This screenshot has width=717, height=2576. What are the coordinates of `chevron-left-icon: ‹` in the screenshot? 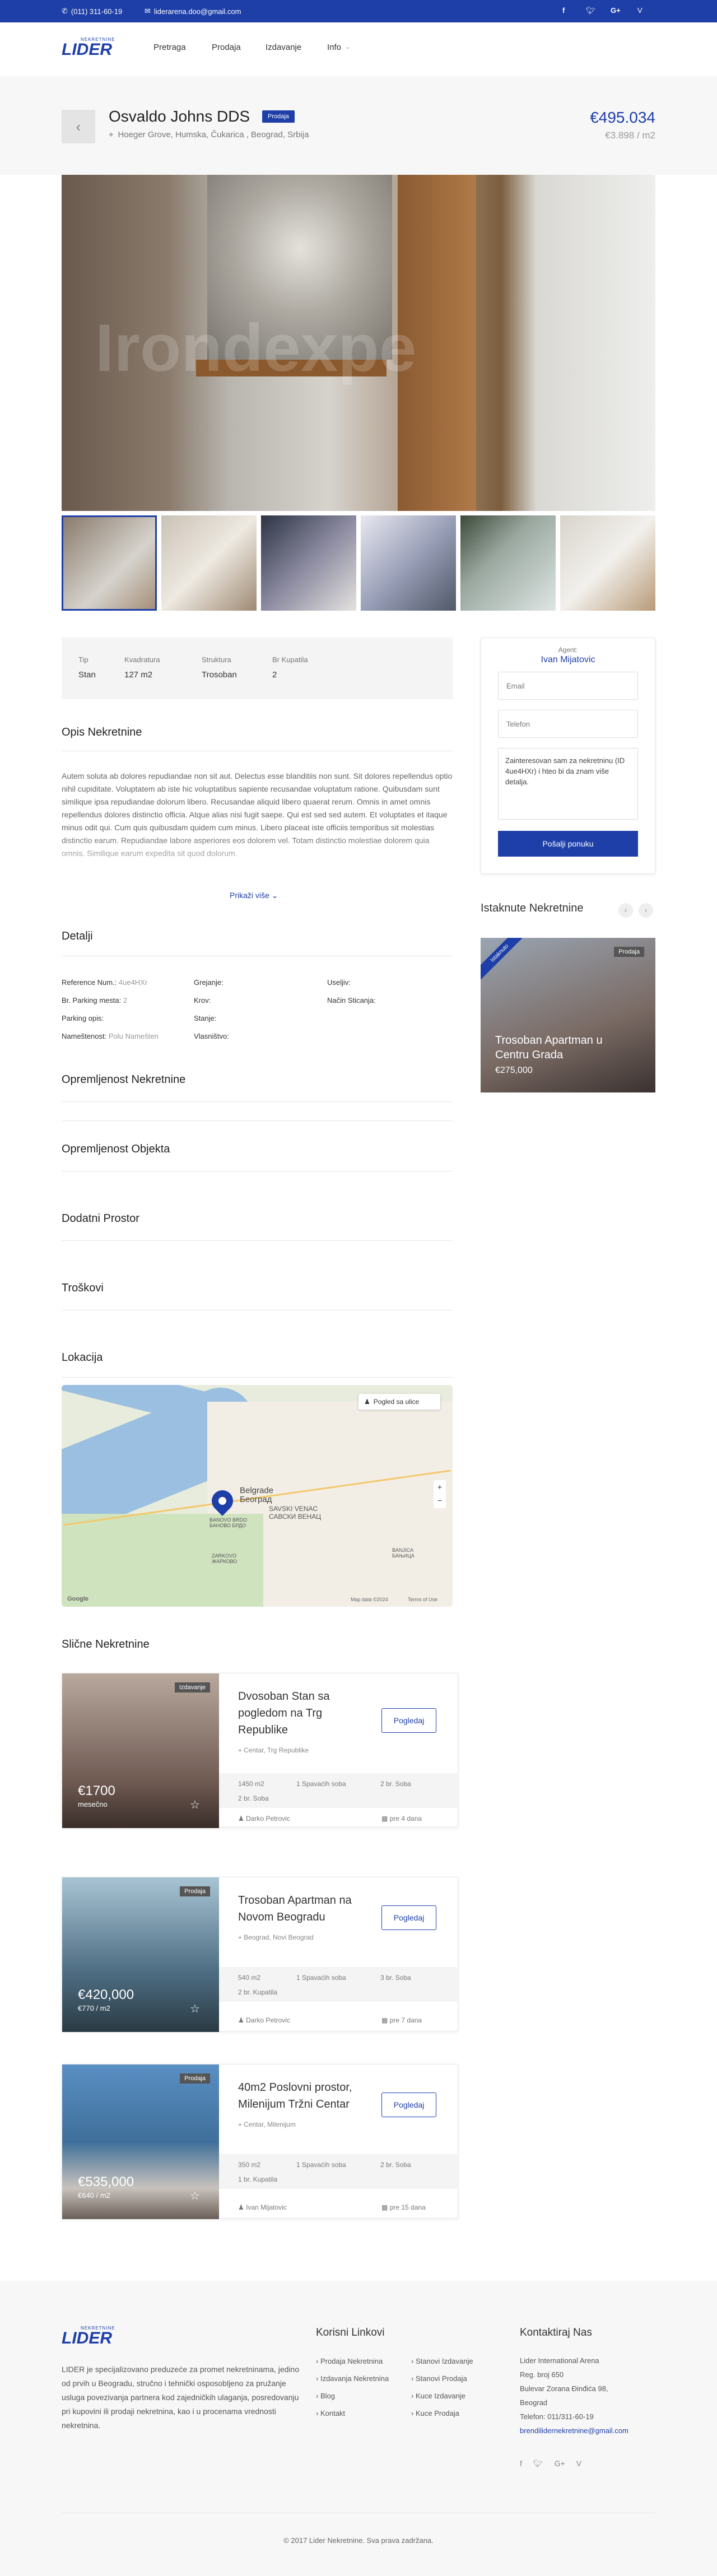 It's located at (625, 910).